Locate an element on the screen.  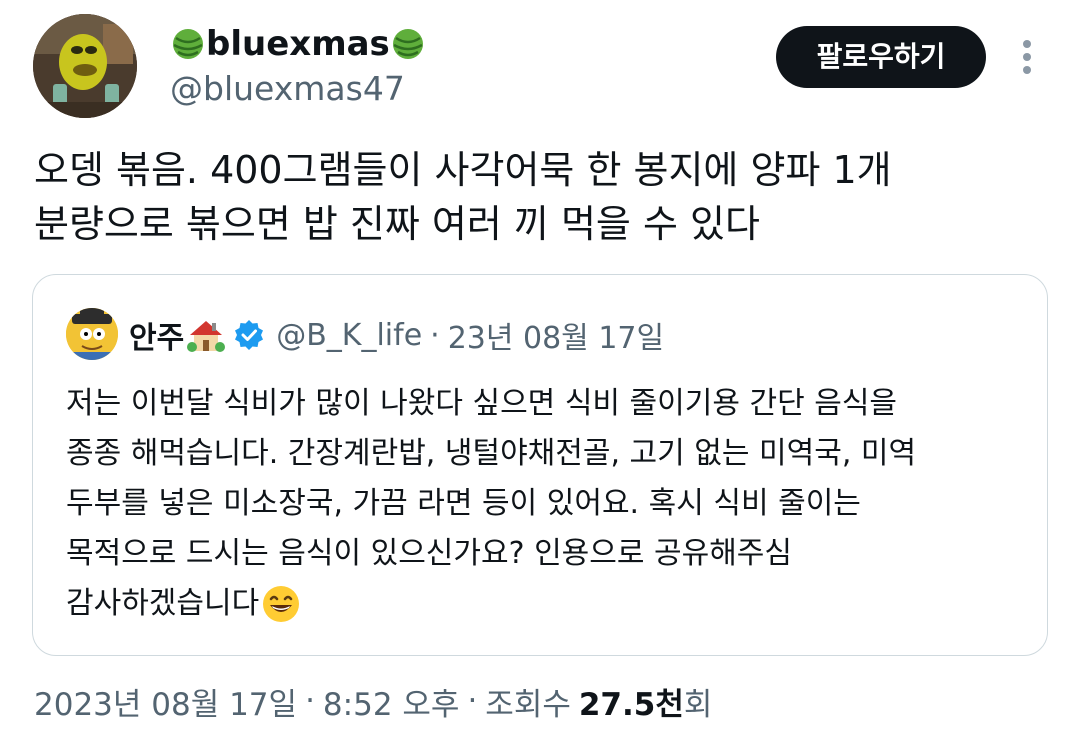
quote-header: 안주 @B_K_life · 23년 08월 17일 is located at coordinates (396, 335).